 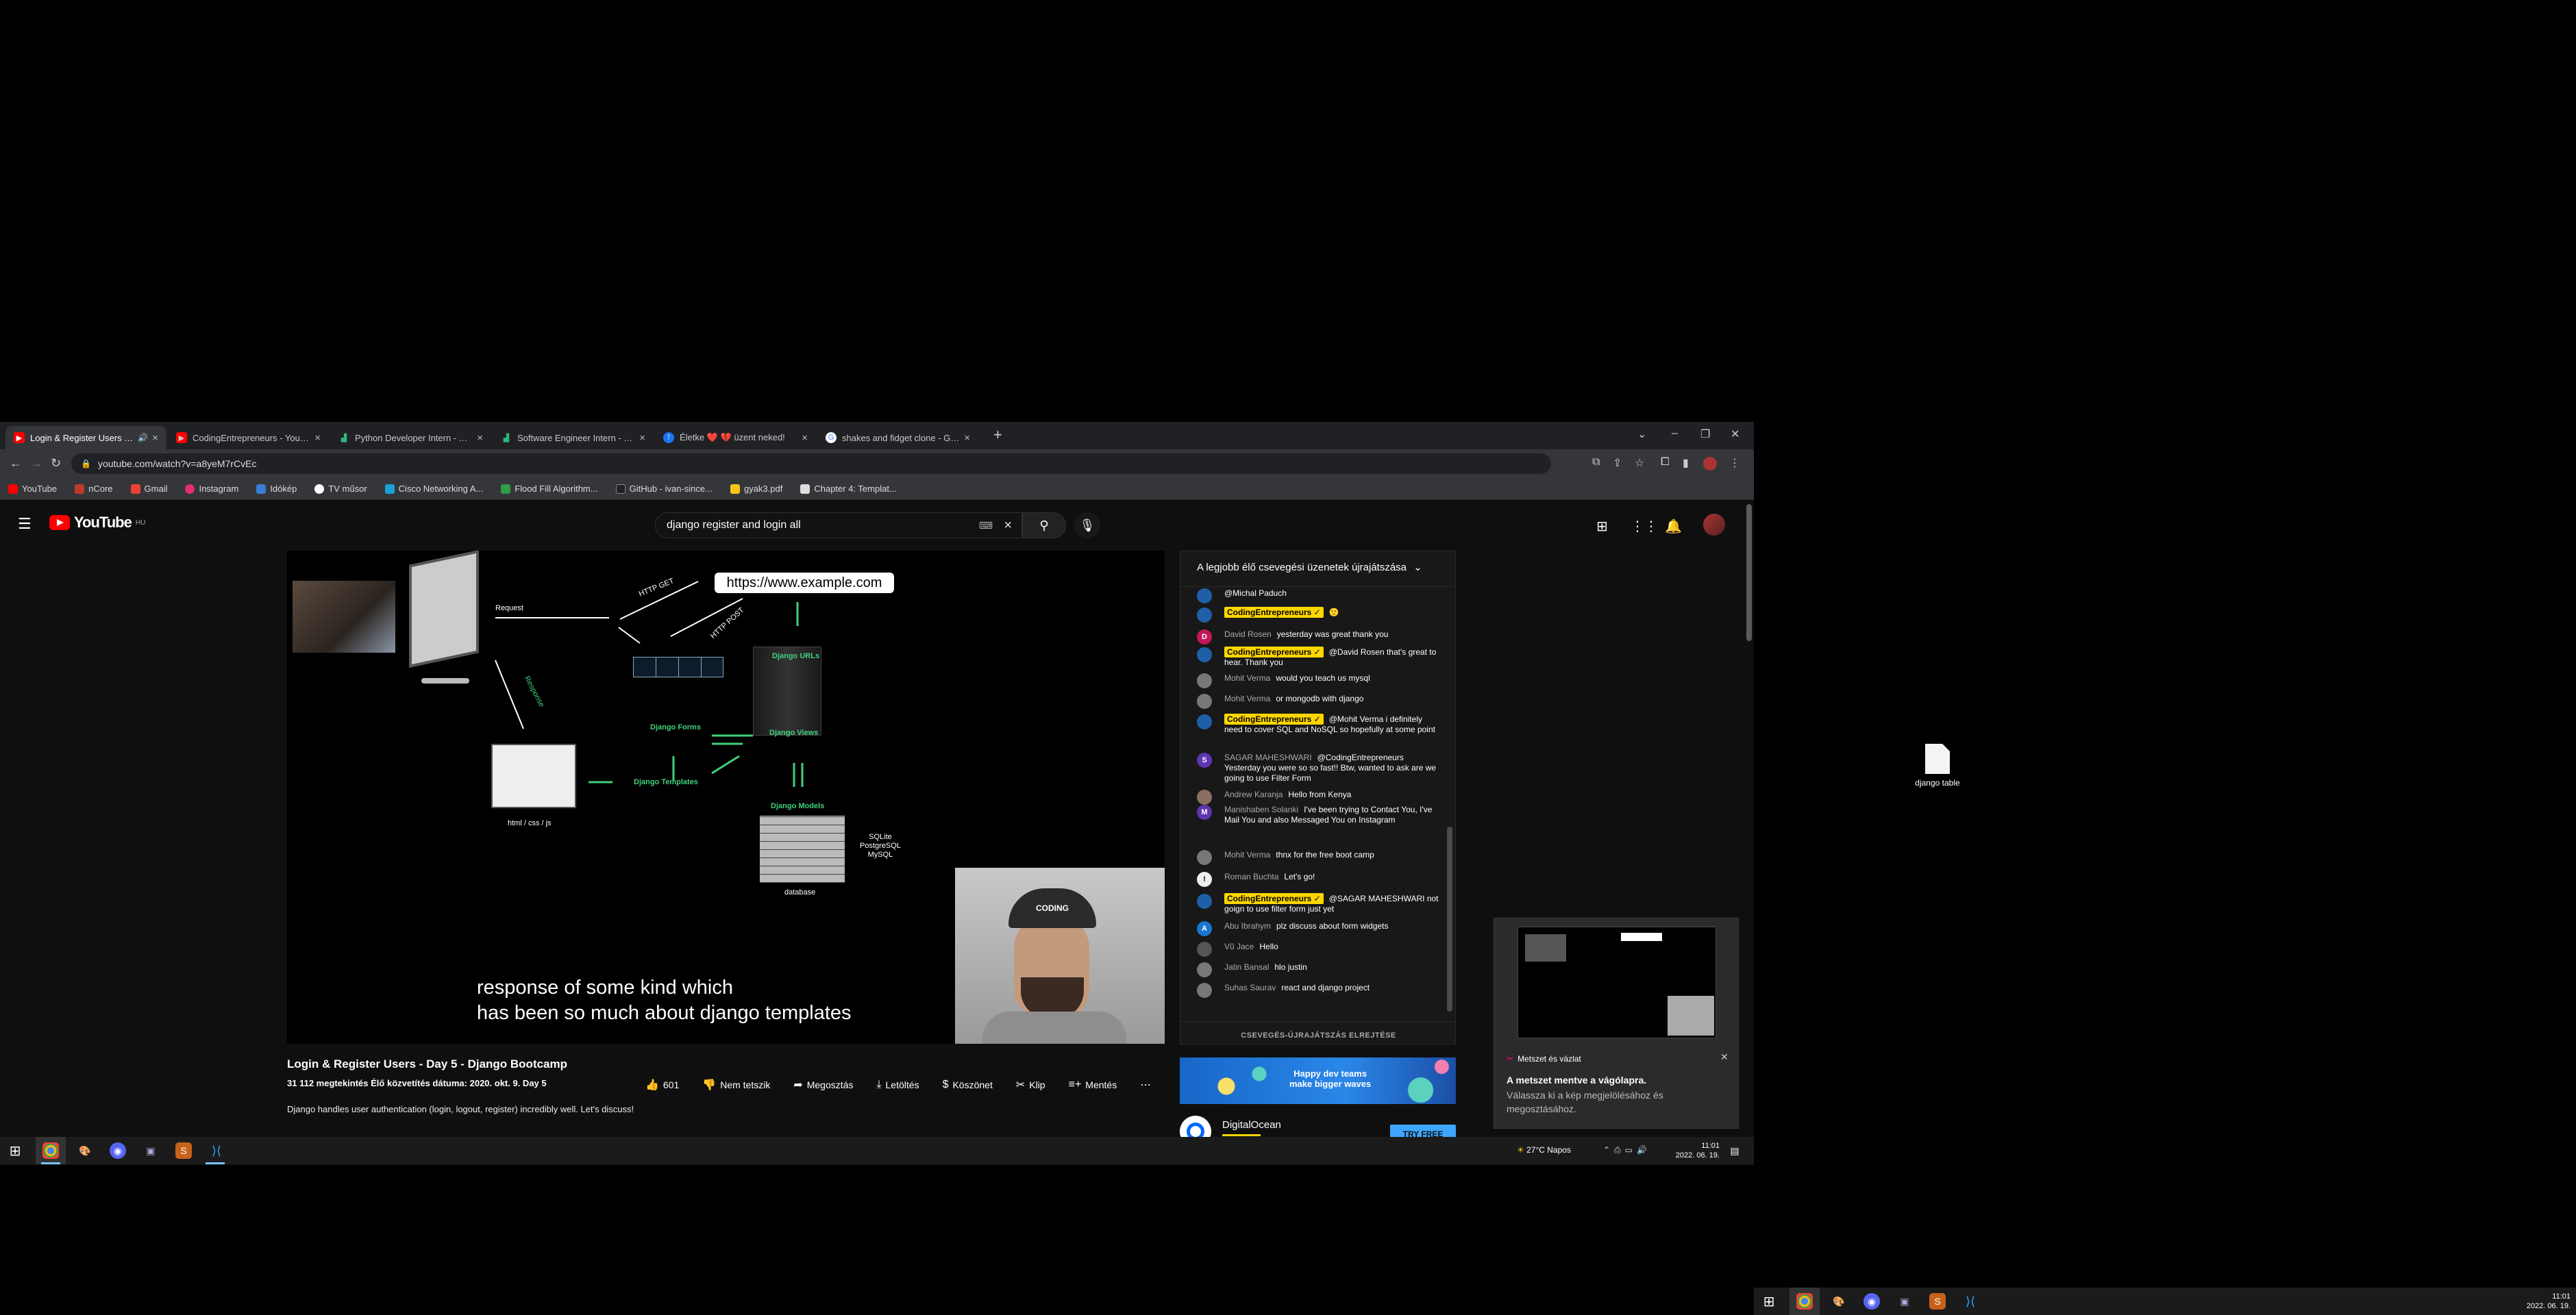 What do you see at coordinates (1617, 983) in the screenshot?
I see `snip-thumbnail` at bounding box center [1617, 983].